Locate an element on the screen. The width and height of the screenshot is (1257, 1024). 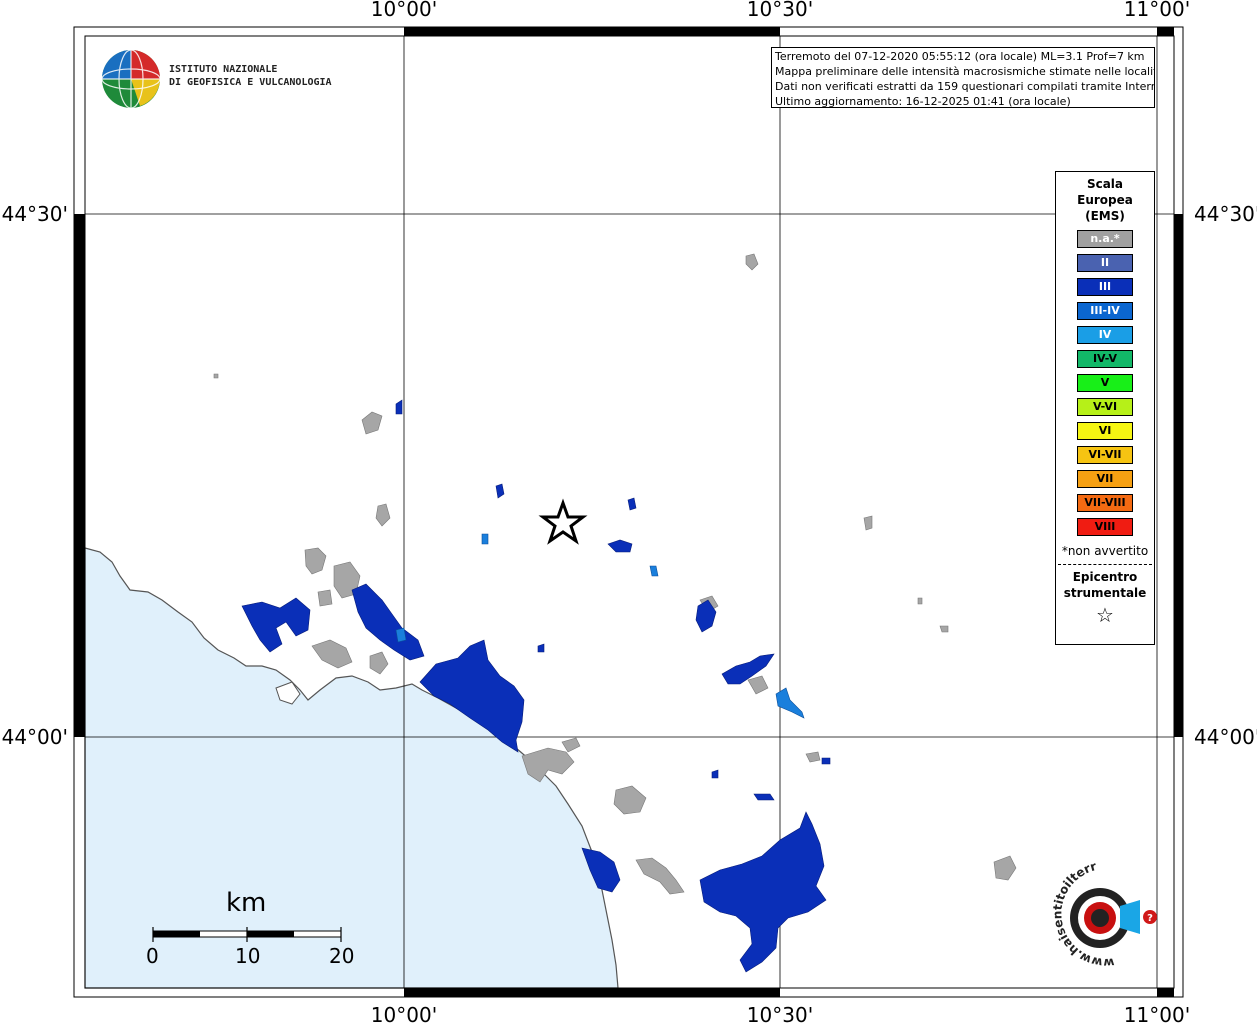
legend-not-felt-note: *non avvertito is located at coordinates (1105, 551).